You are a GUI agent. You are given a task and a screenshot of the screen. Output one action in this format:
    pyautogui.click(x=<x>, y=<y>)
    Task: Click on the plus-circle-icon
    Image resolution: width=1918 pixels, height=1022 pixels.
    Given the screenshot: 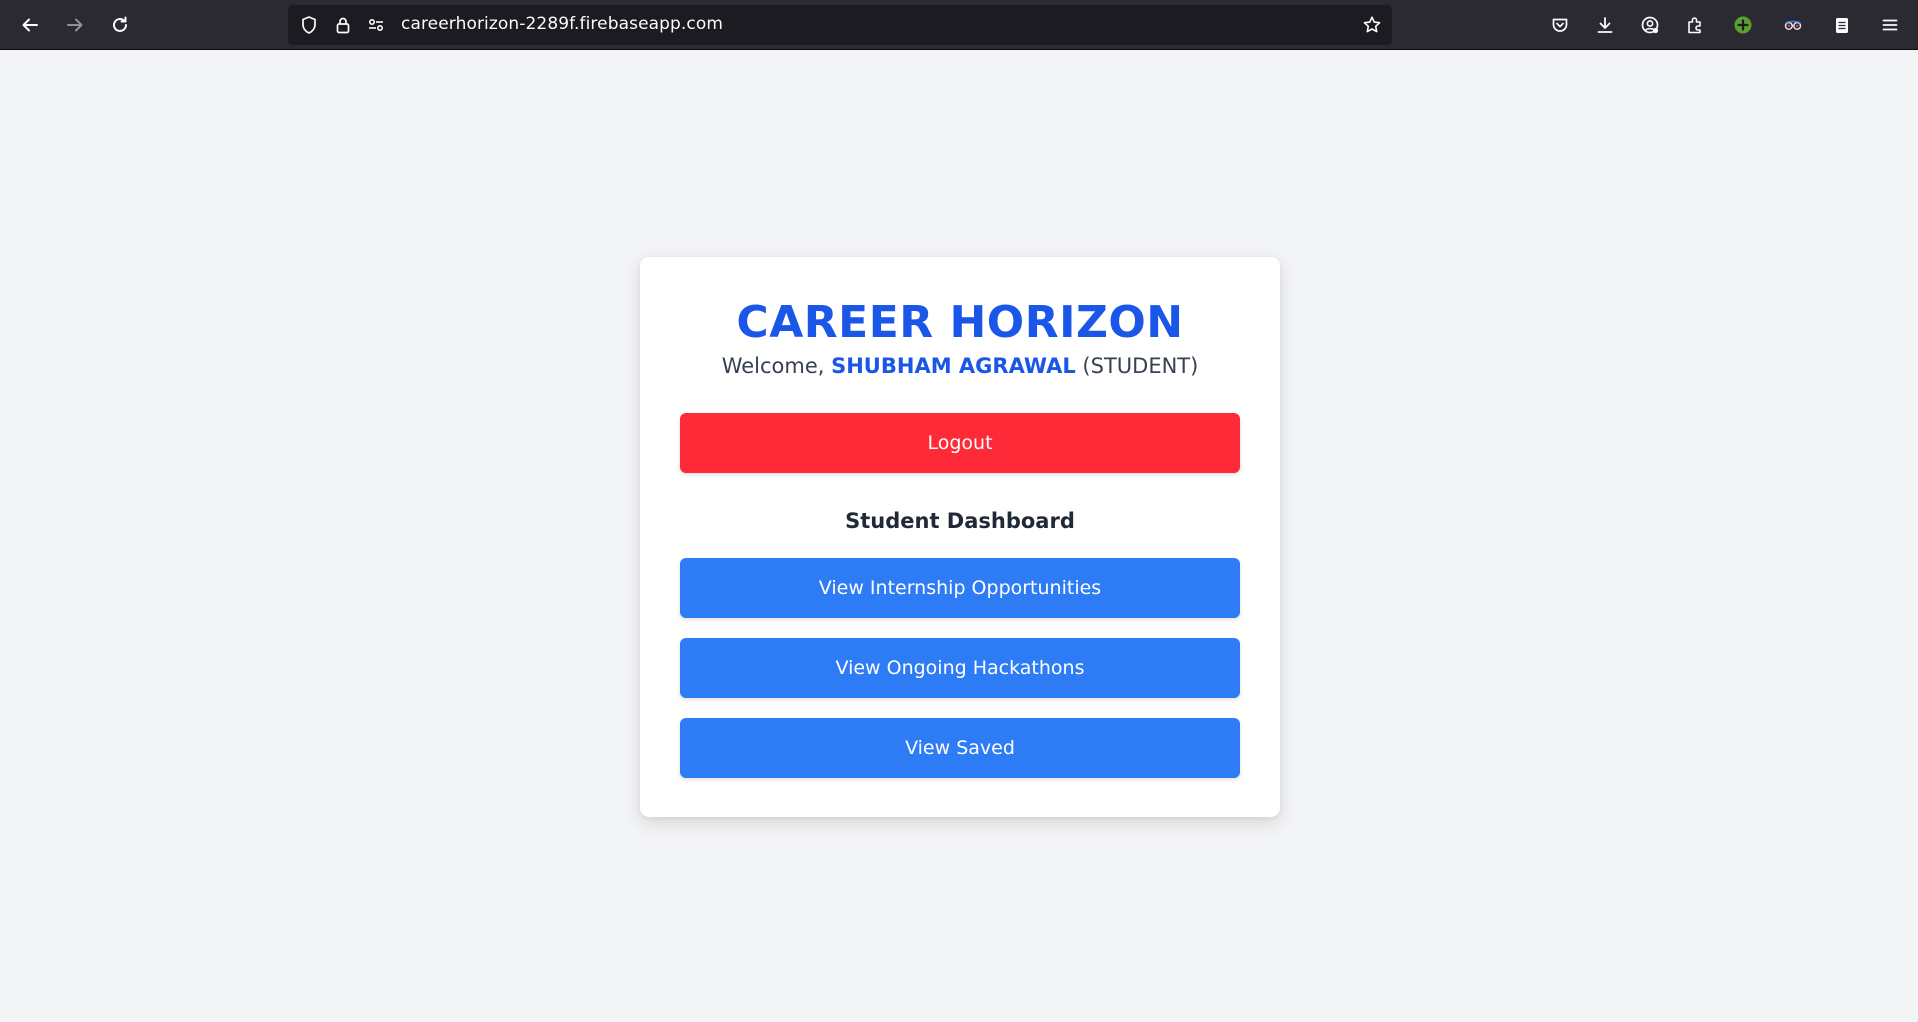 What is the action you would take?
    pyautogui.click(x=1743, y=25)
    